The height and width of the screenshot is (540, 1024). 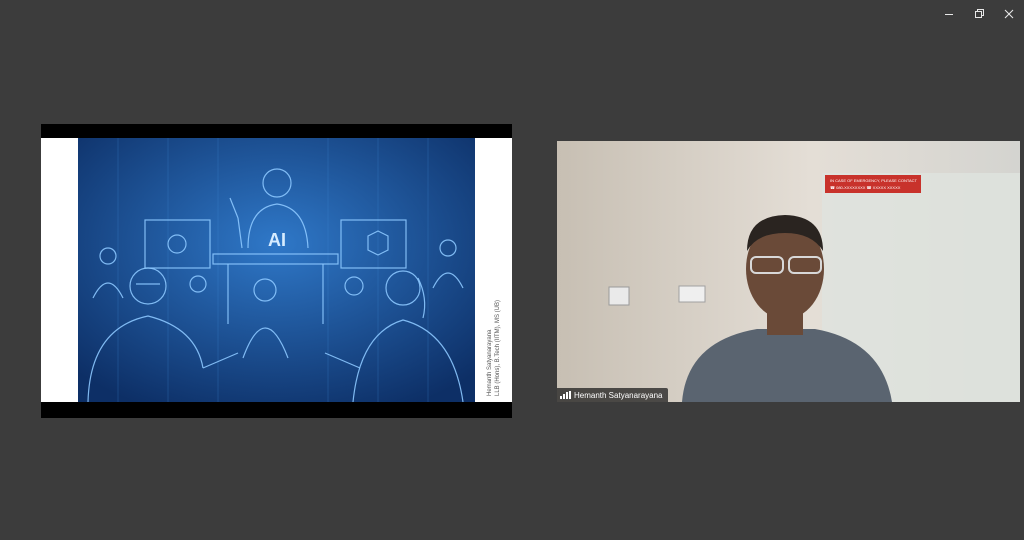 I want to click on restore-icon, so click(x=979, y=13).